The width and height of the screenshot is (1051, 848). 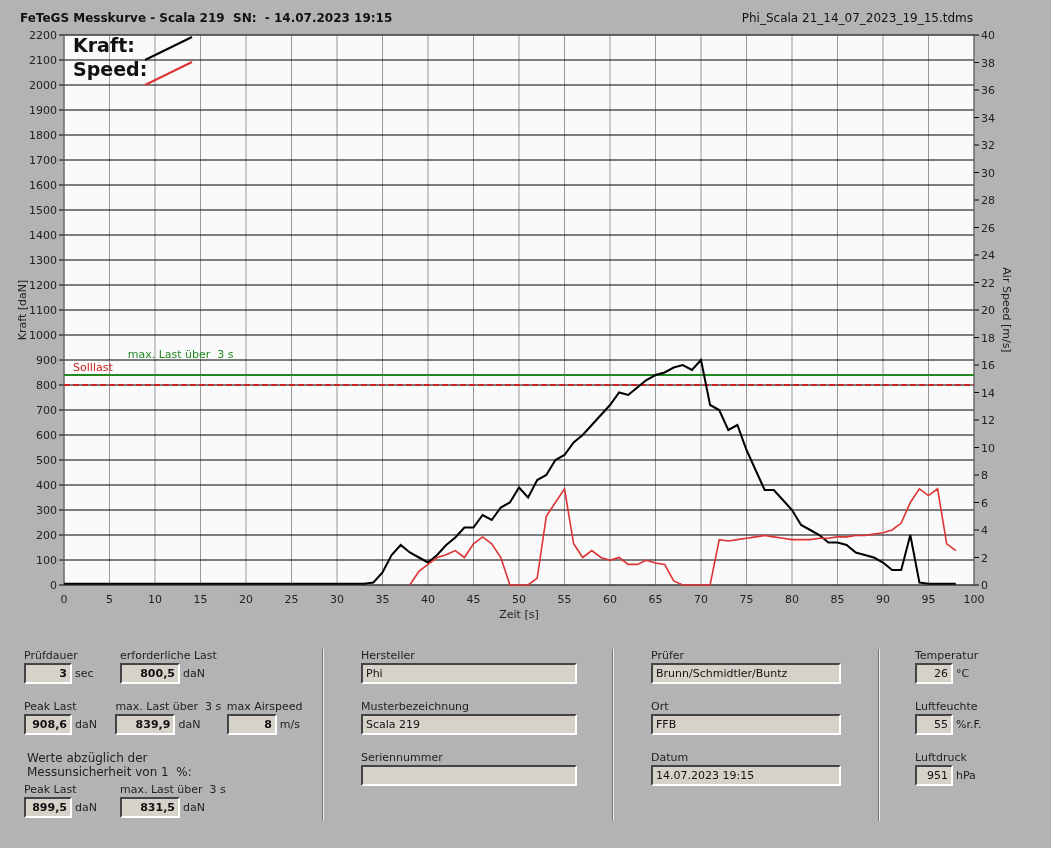 I want to click on field-label: Musterbezeichnung, so click(x=416, y=706).